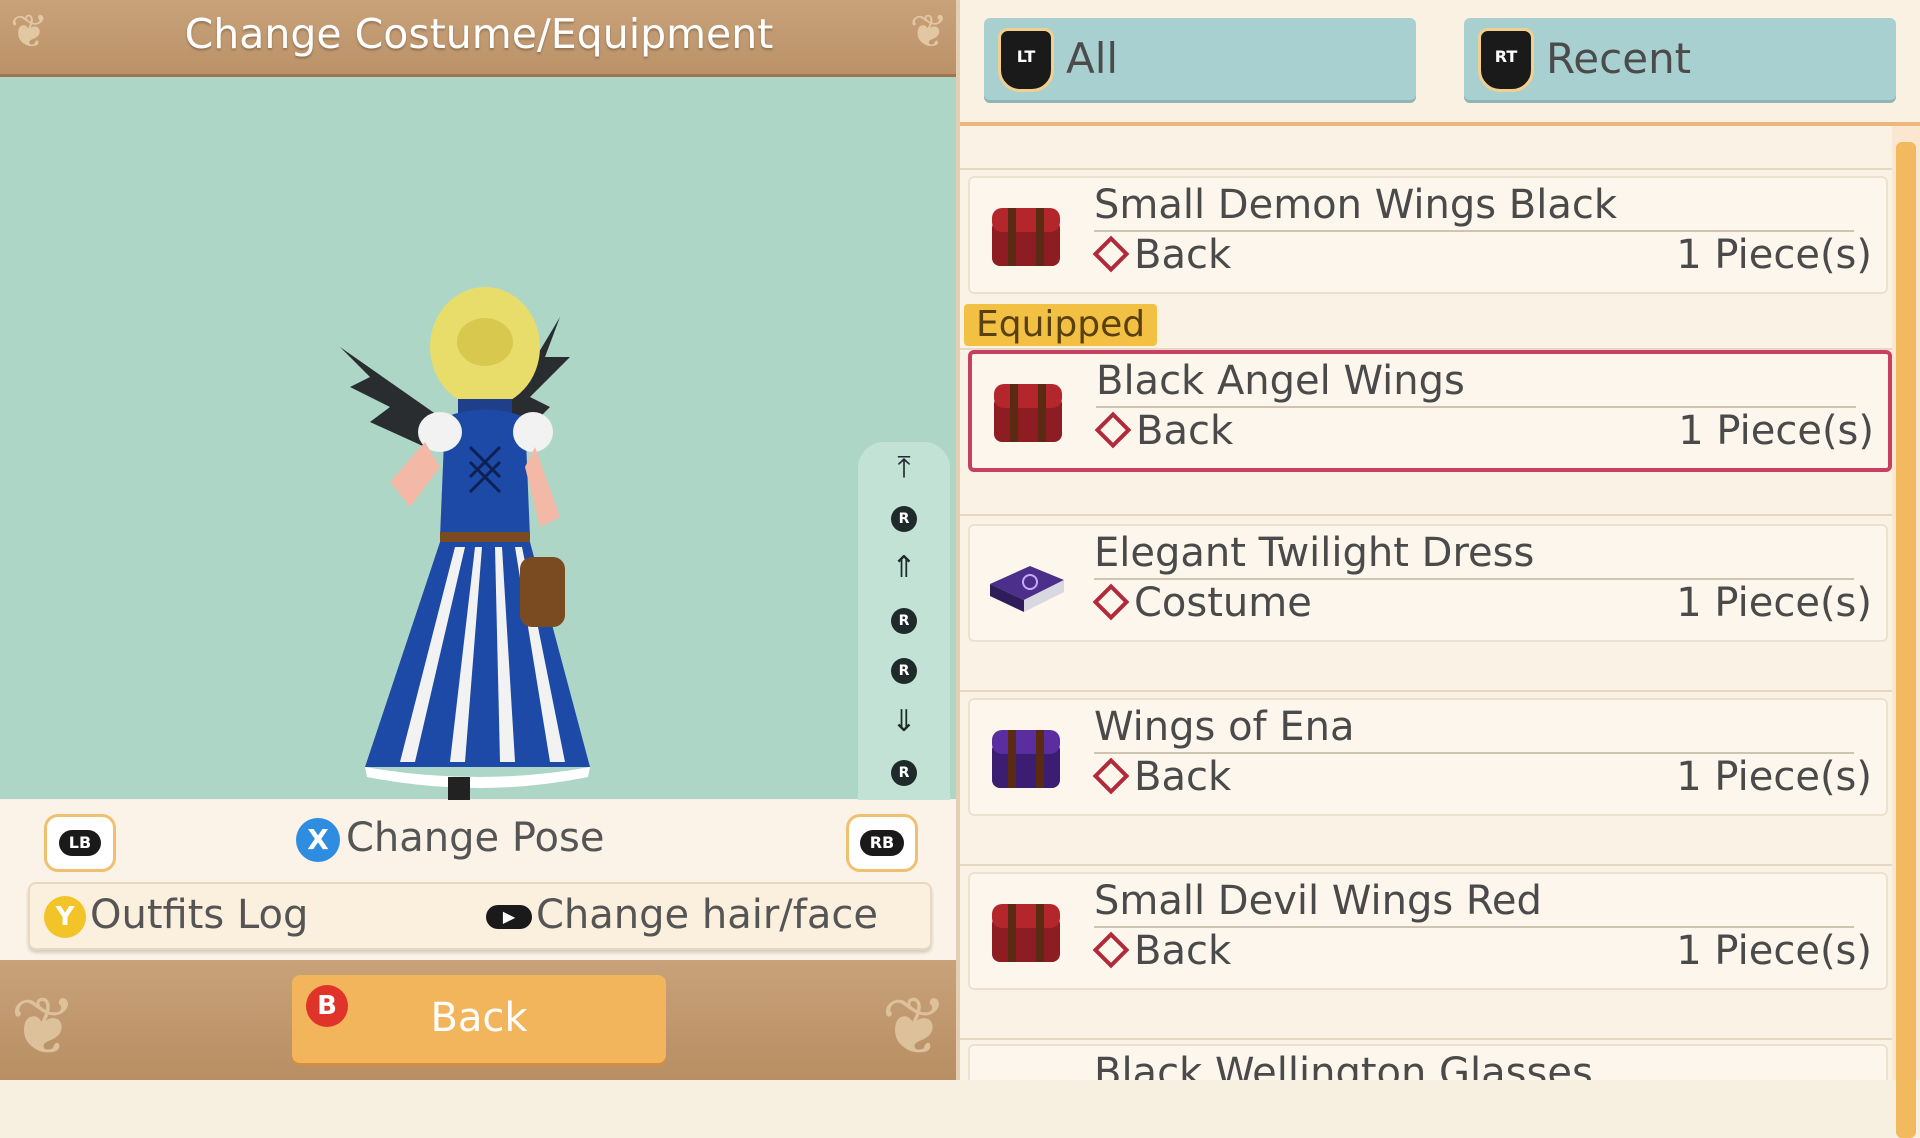 The width and height of the screenshot is (1920, 1138). I want to click on tab-all-label: All, so click(1092, 58).